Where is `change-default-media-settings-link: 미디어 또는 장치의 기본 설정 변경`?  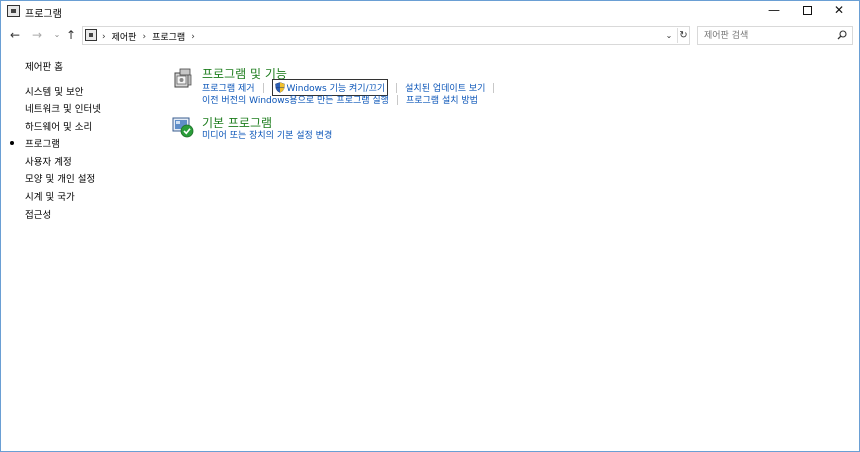 change-default-media-settings-link: 미디어 또는 장치의 기본 설정 변경 is located at coordinates (267, 134).